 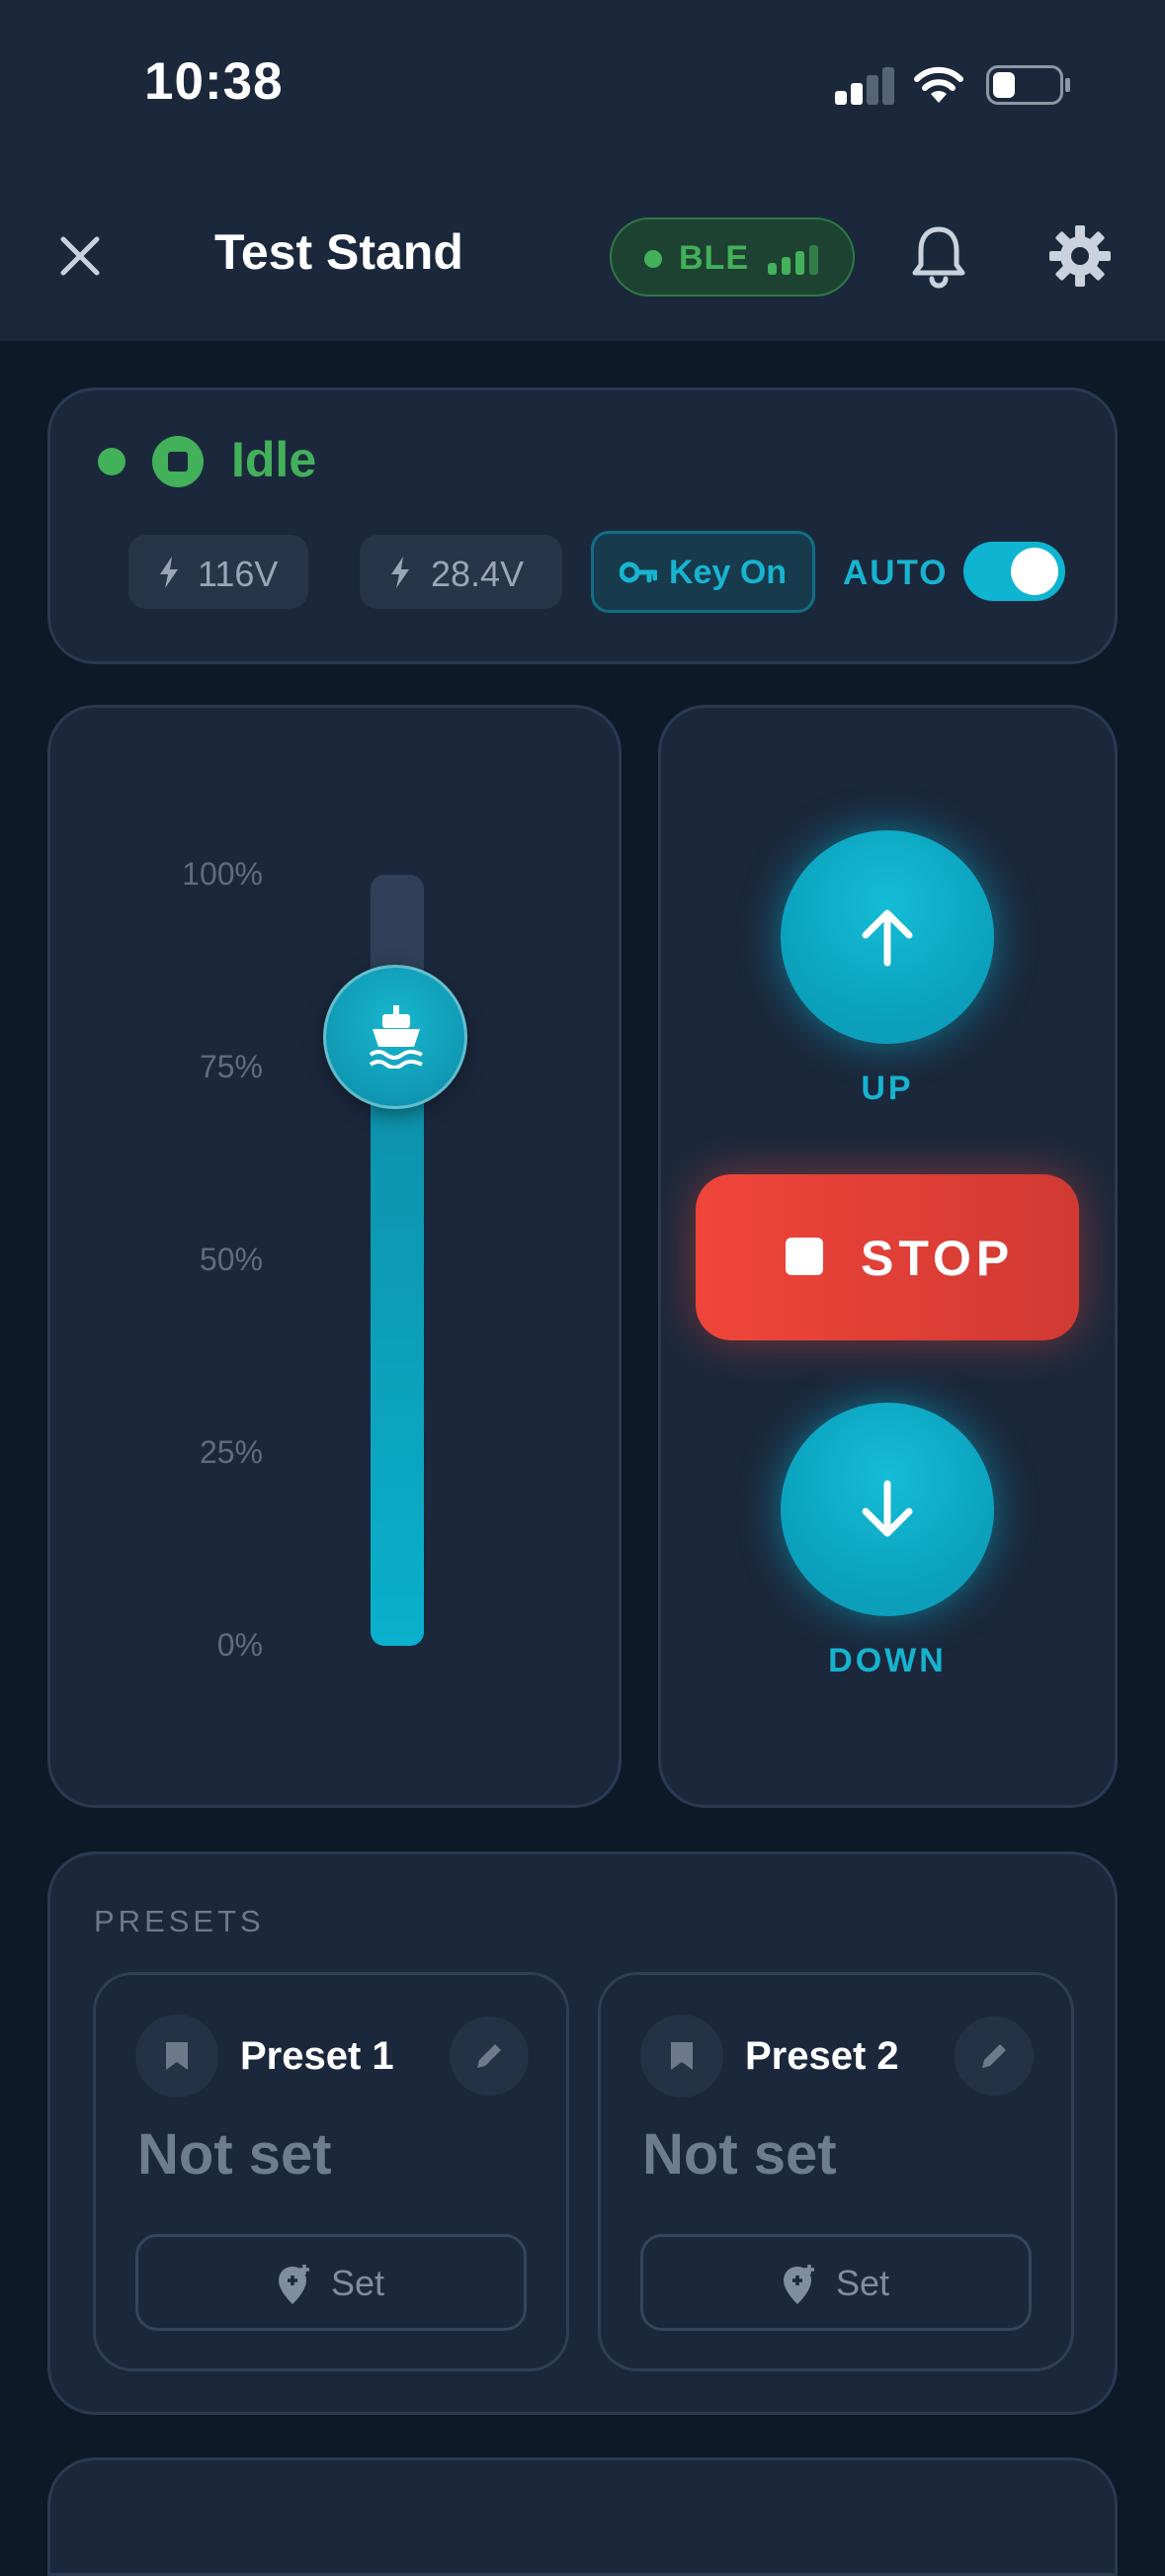 I want to click on preset-card-2: Preset 2 Not set Set, so click(x=836, y=2171).